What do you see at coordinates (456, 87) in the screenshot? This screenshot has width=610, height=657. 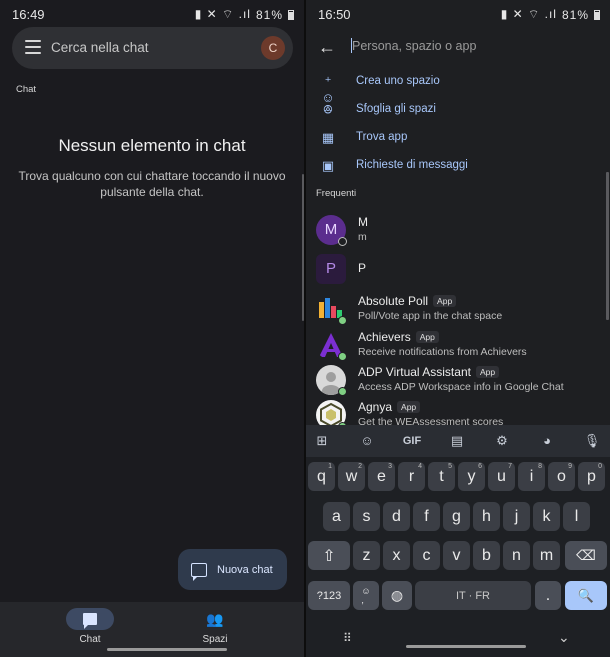 I see `create-space-action: ⁺☺ Crea uno spazio` at bounding box center [456, 87].